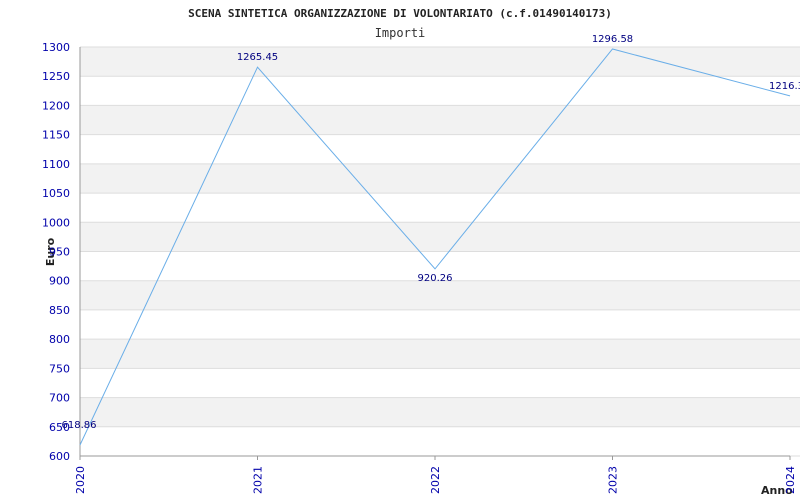 The image size is (800, 500). Describe the element at coordinates (784, 86) in the screenshot. I see `data-label: 1216.3` at that location.